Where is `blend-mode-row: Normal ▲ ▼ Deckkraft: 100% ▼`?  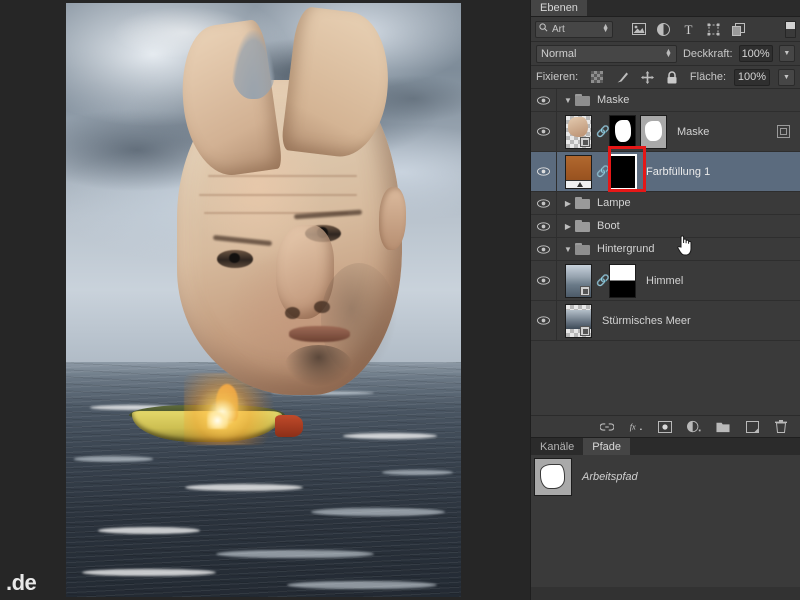 blend-mode-row: Normal ▲ ▼ Deckkraft: 100% ▼ is located at coordinates (665, 54).